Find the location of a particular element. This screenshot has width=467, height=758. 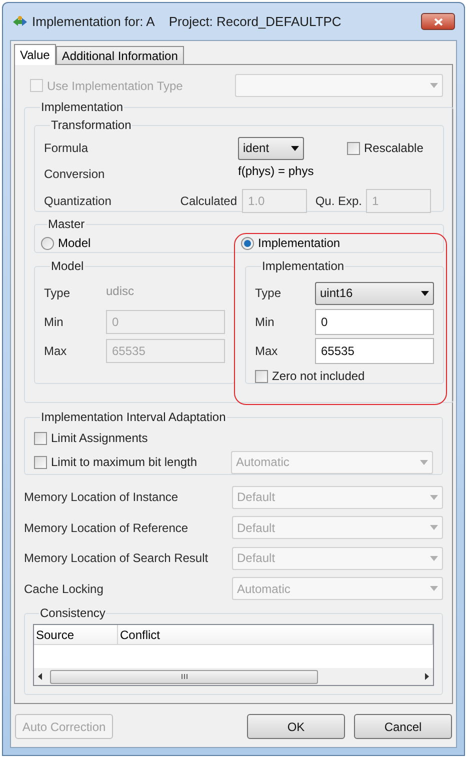

tab: Additional Information is located at coordinates (120, 55).